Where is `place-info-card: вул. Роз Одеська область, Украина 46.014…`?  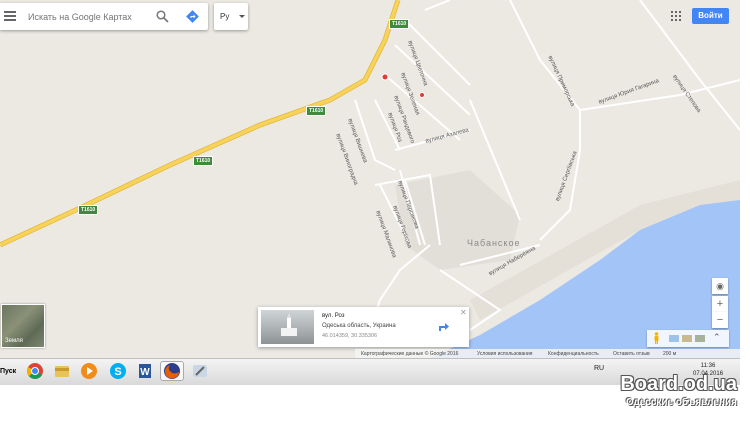 place-info-card: вул. Роз Одеська область, Украина 46.014… is located at coordinates (363, 327).